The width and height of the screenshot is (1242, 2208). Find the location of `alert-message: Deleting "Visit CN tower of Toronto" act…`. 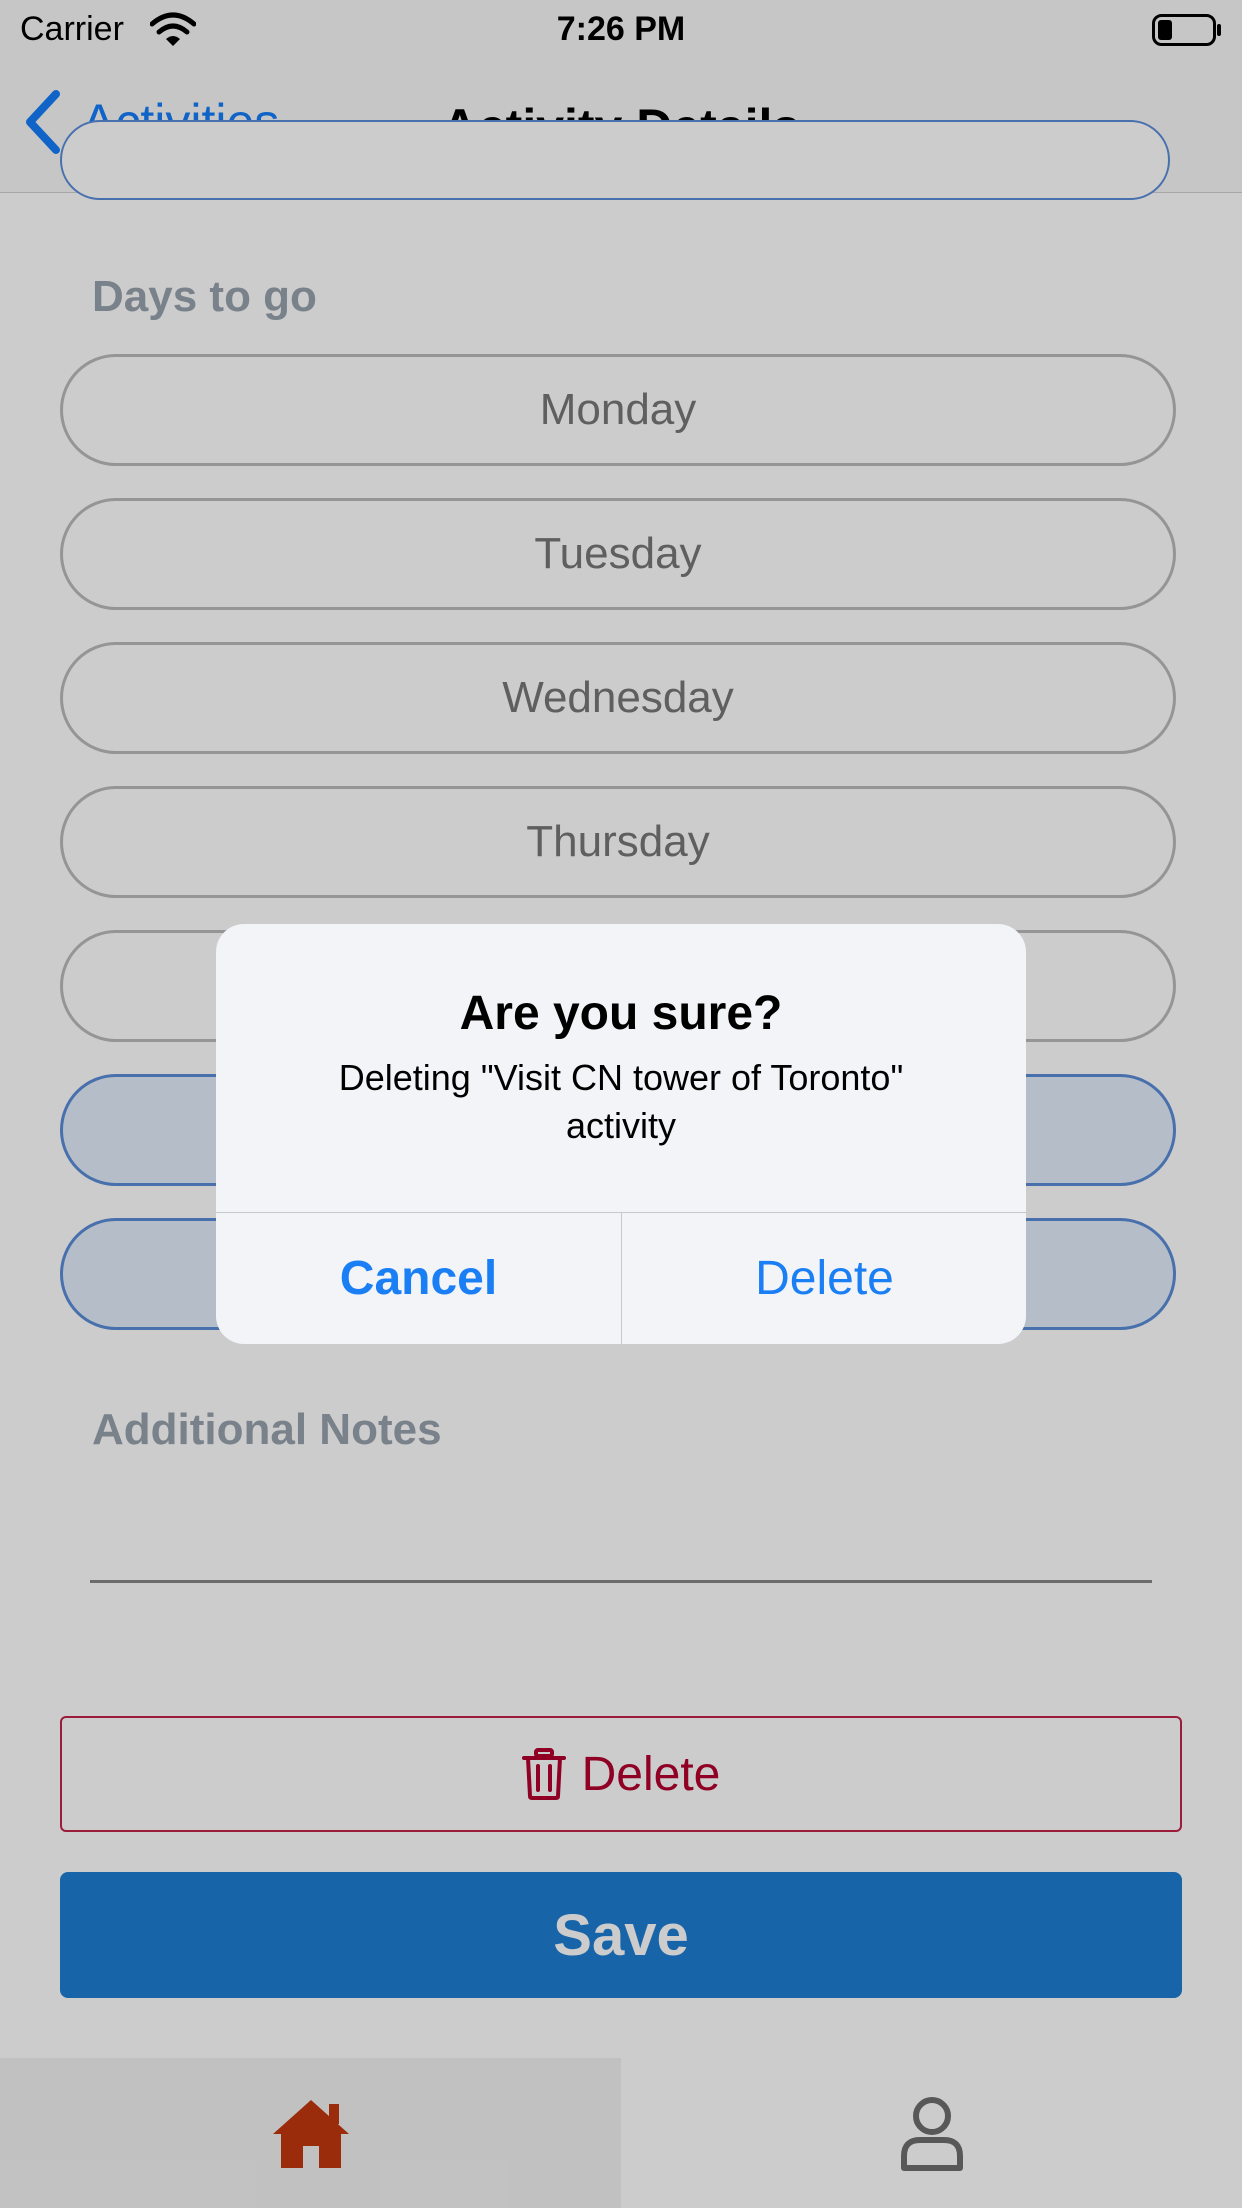

alert-message: Deleting "Visit CN tower of Toronto" act… is located at coordinates (621, 1101).